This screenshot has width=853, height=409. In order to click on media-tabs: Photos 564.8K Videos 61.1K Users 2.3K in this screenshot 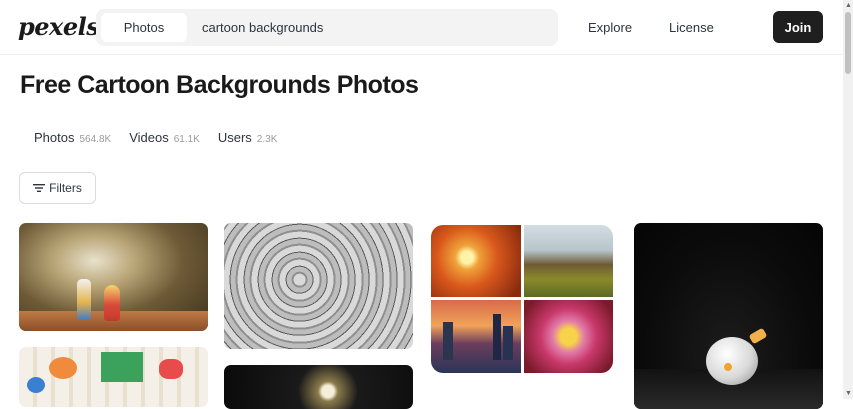, I will do `click(164, 137)`.